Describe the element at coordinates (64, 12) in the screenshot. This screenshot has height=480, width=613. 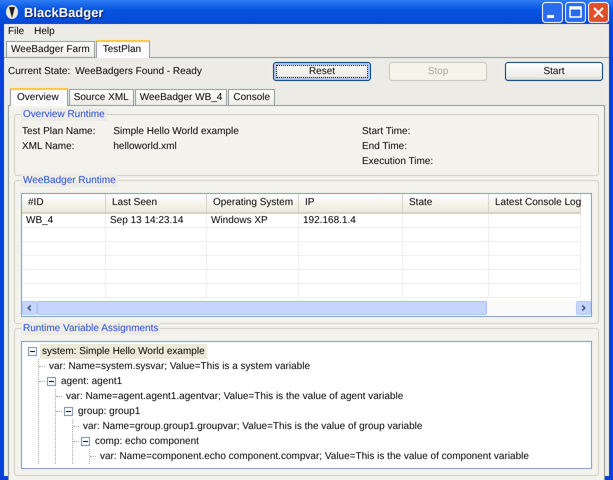
I see `window-title: BlackBadger` at that location.